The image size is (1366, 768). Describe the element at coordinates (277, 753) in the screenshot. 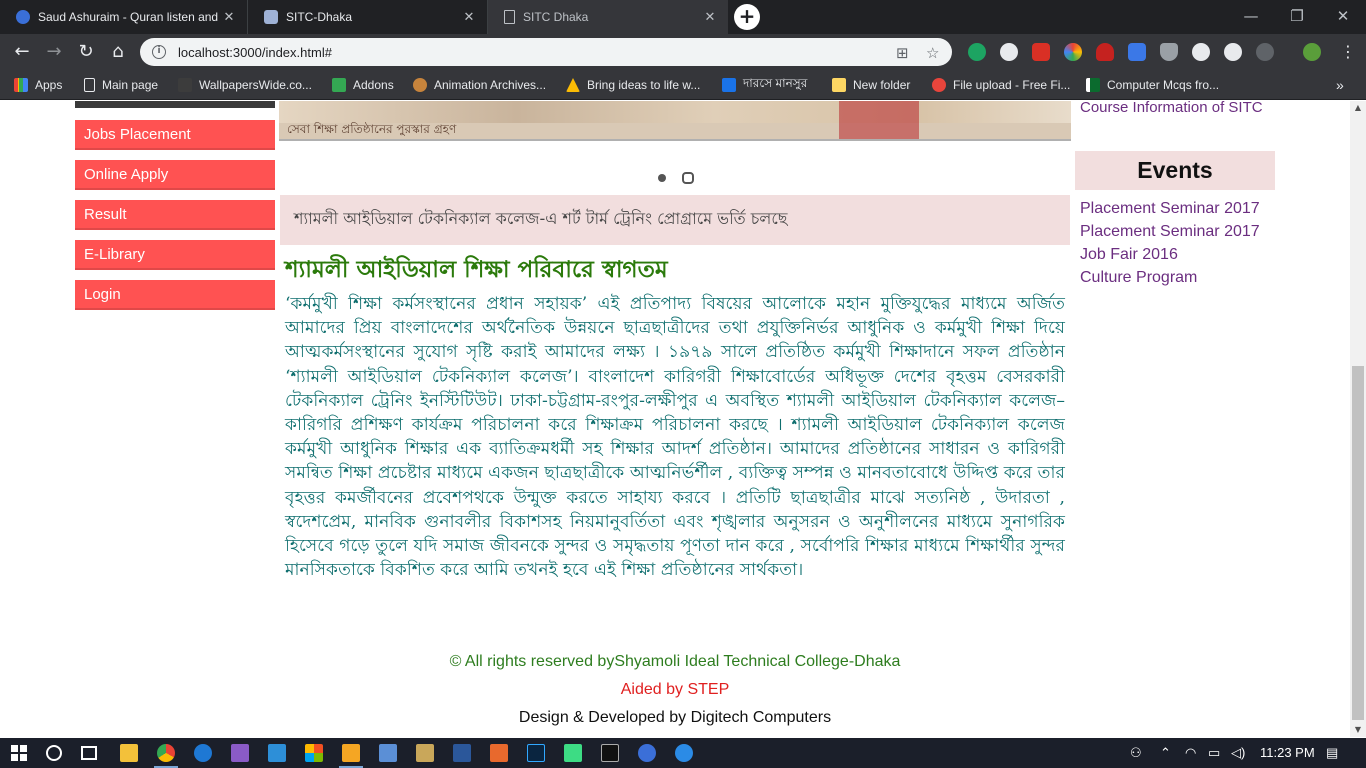

I see `vscode-icon` at that location.